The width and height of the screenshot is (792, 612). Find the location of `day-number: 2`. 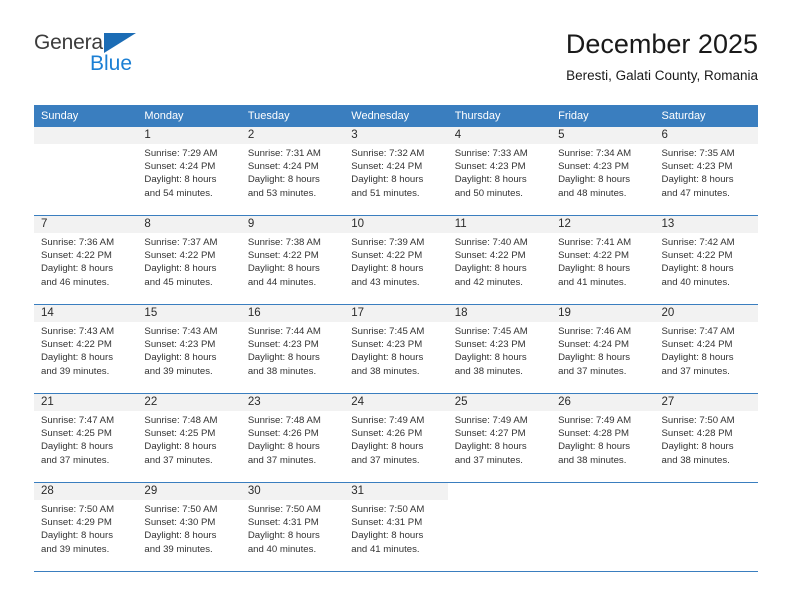

day-number: 2 is located at coordinates (292, 135).